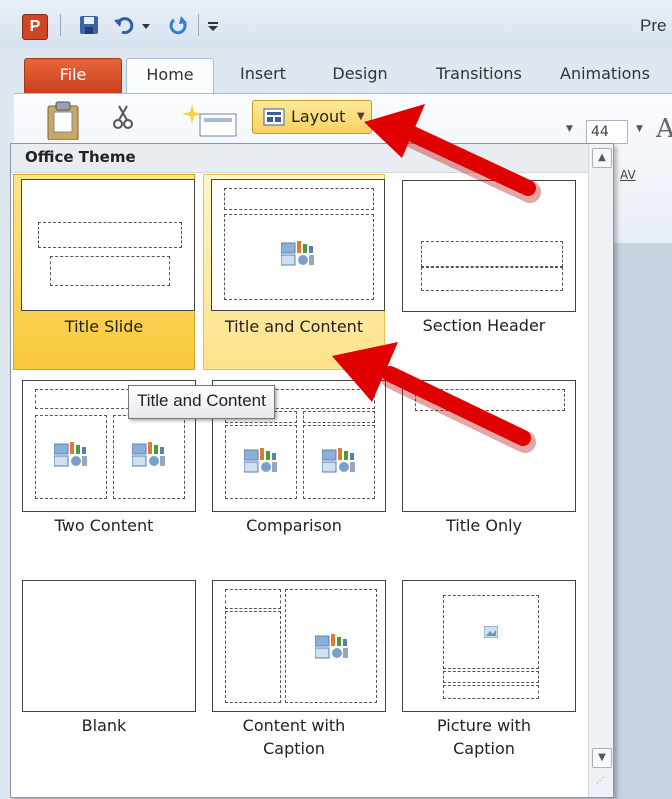  Describe the element at coordinates (600, 470) in the screenshot. I see `gallery-scrollbar: ▲ ▼ ⋰` at that location.